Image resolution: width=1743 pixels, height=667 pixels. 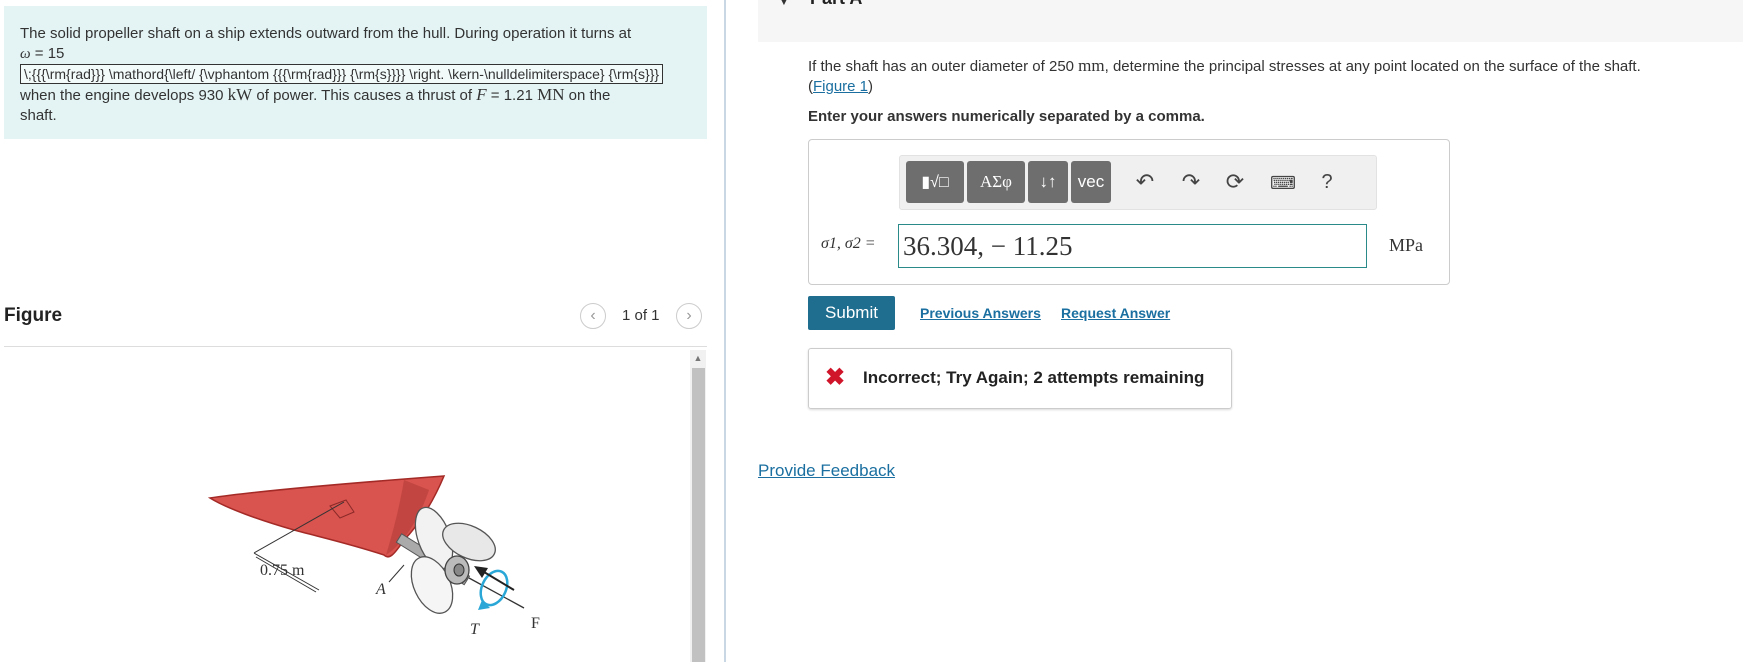 I want to click on force-arrow, so click(x=499, y=581).